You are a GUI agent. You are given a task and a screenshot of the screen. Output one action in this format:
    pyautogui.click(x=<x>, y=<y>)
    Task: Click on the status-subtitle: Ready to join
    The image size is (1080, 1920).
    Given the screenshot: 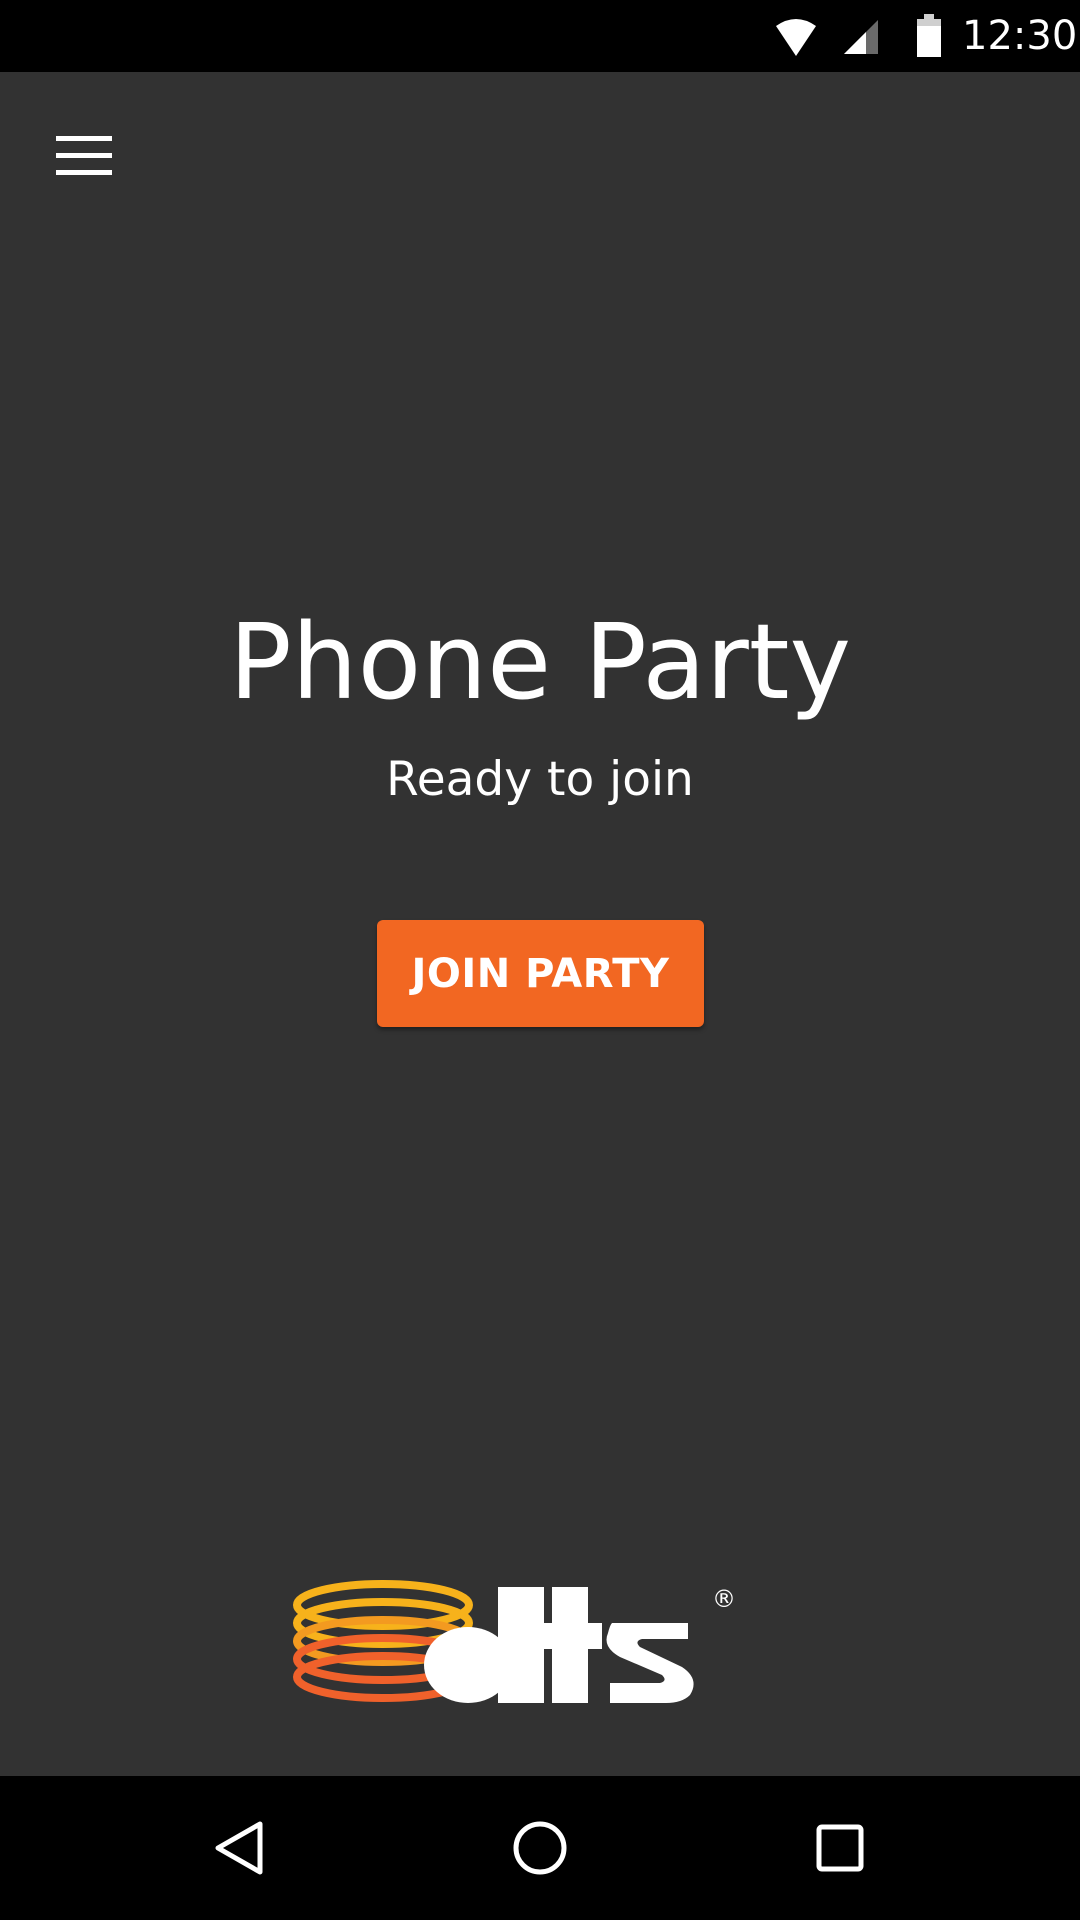 What is the action you would take?
    pyautogui.click(x=540, y=779)
    